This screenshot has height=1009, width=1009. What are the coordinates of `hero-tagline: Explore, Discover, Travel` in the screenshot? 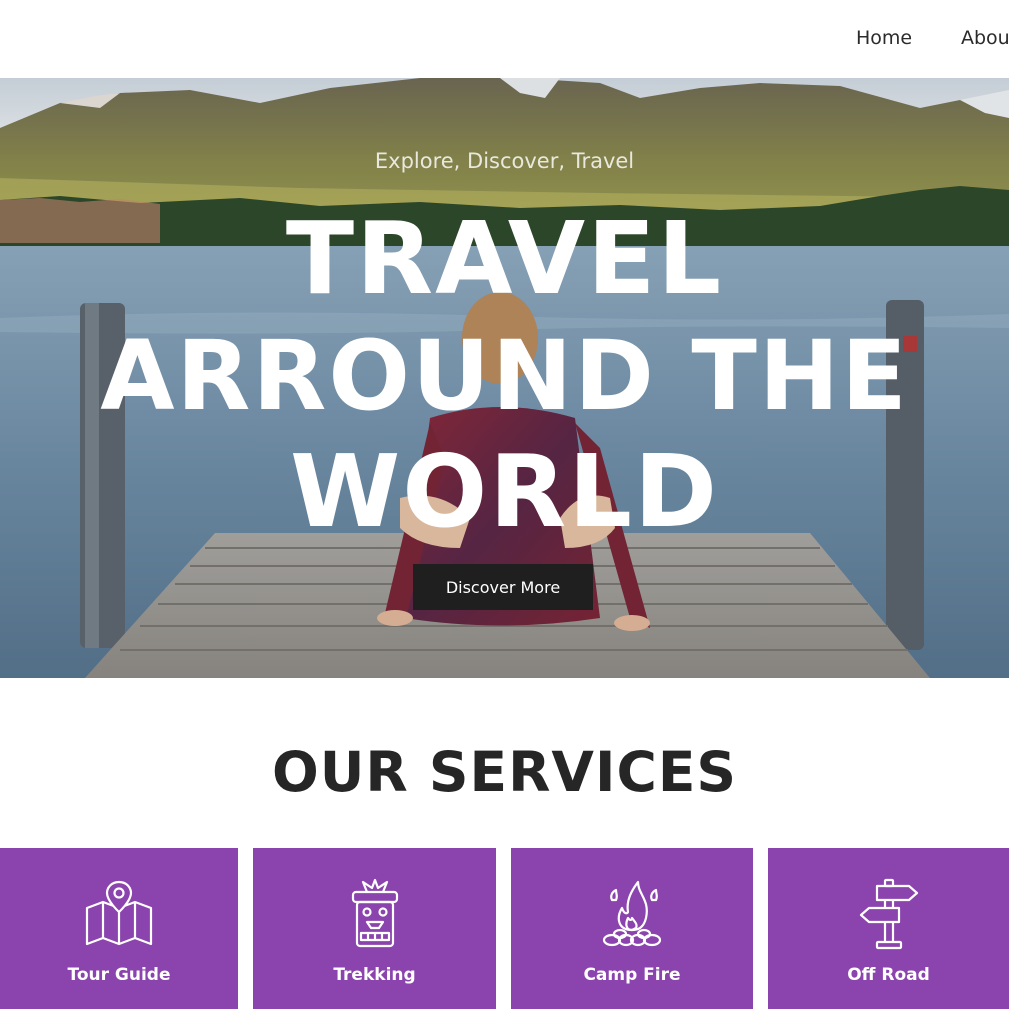 It's located at (504, 161).